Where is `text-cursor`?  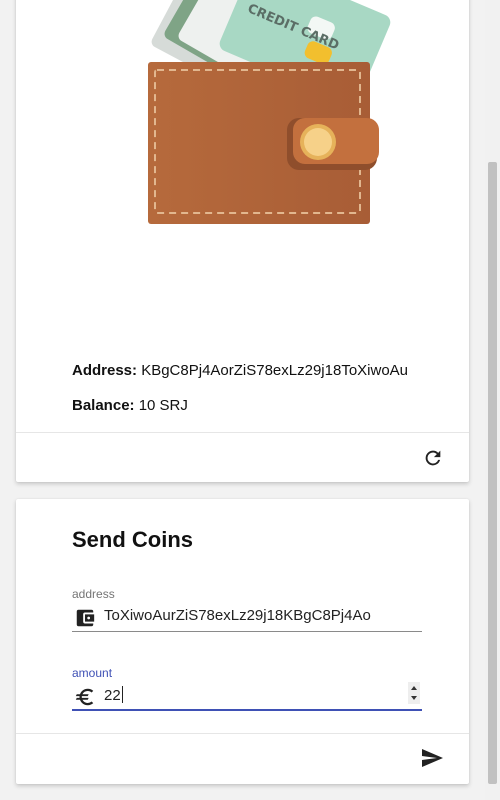 text-cursor is located at coordinates (122, 694).